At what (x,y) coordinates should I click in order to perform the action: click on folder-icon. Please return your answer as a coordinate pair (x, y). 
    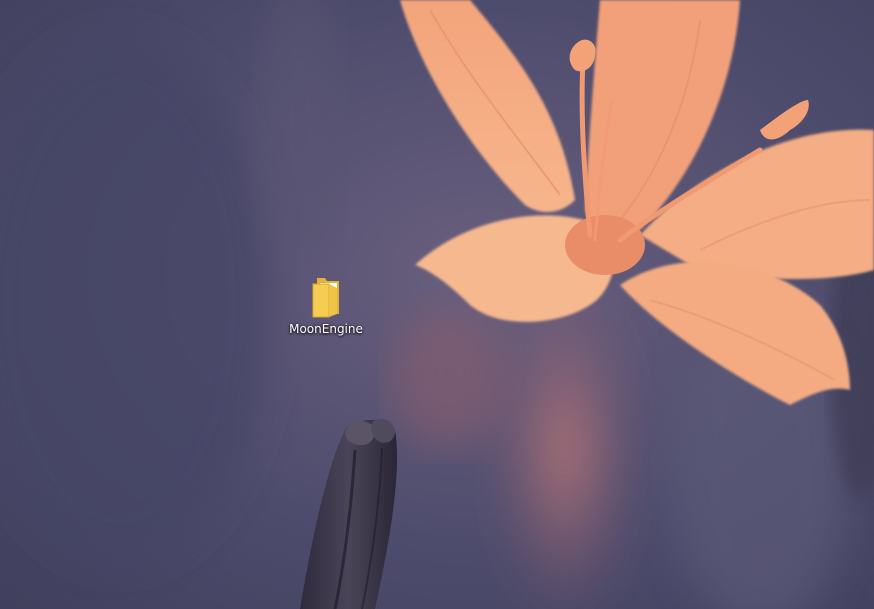
    Looking at the image, I should click on (325, 298).